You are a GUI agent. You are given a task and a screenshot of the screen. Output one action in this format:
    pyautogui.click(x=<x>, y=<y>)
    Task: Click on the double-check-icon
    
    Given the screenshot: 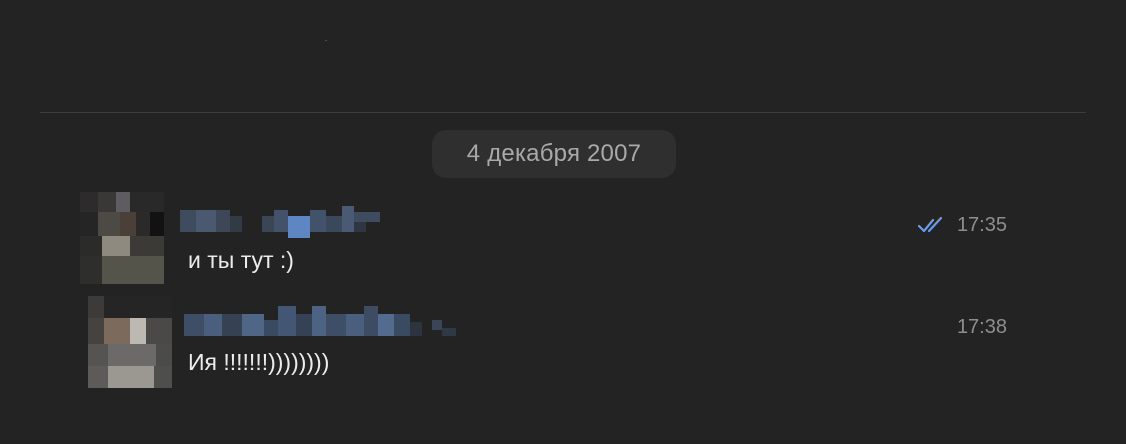 What is the action you would take?
    pyautogui.click(x=930, y=224)
    